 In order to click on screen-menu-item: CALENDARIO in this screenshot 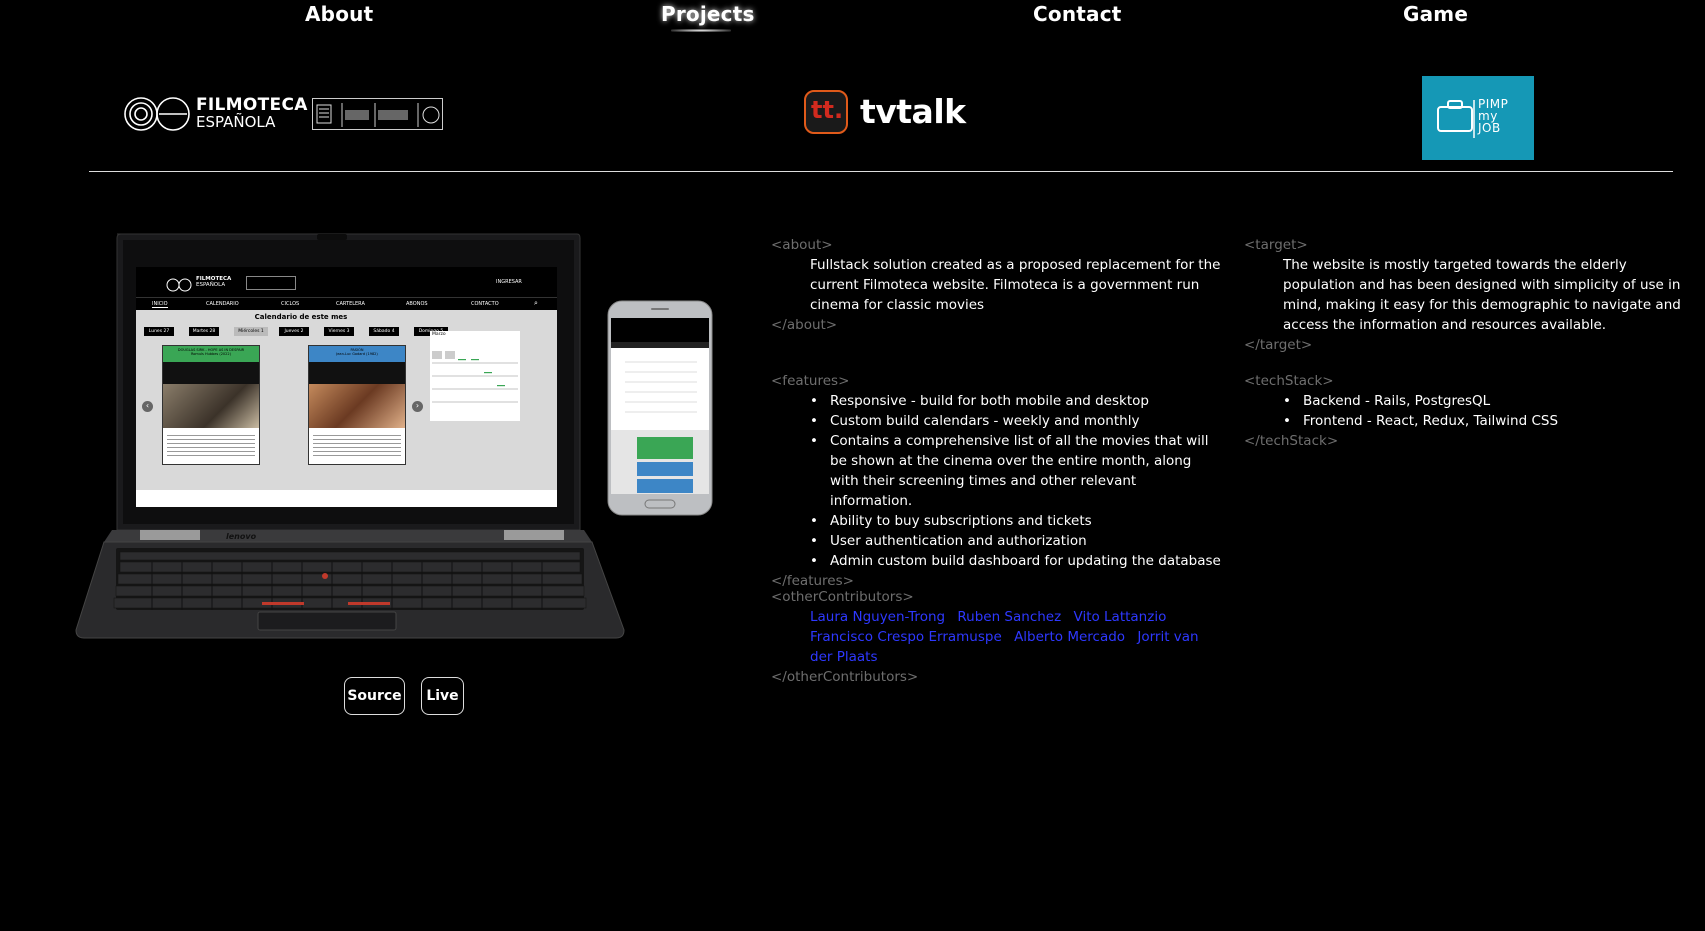, I will do `click(222, 304)`.